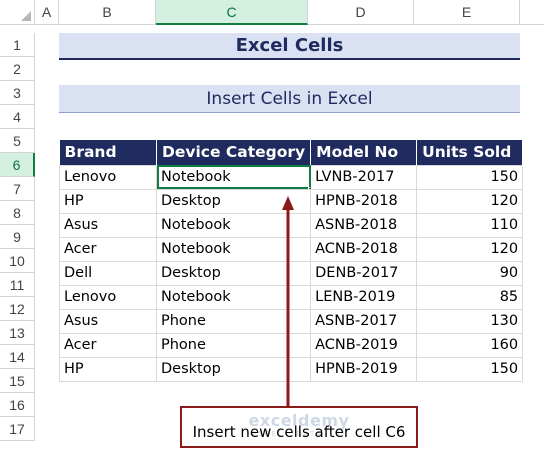 The image size is (544, 458). I want to click on table-row: HP Desktop HPNB-2019 150, so click(291, 369).